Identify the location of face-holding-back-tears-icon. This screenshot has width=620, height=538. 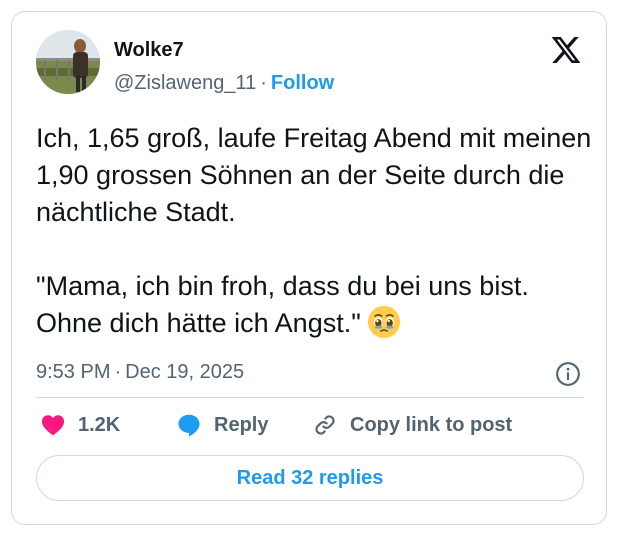
(383, 322).